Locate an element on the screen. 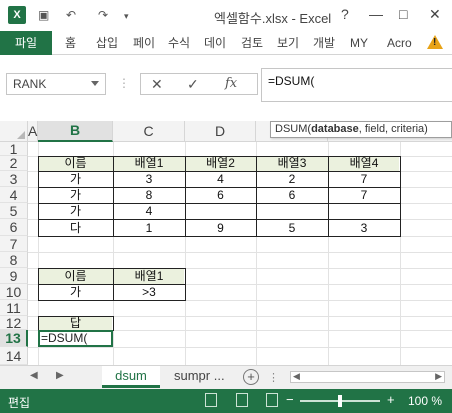 The width and height of the screenshot is (452, 413). zoom-out-icon: − is located at coordinates (290, 399).